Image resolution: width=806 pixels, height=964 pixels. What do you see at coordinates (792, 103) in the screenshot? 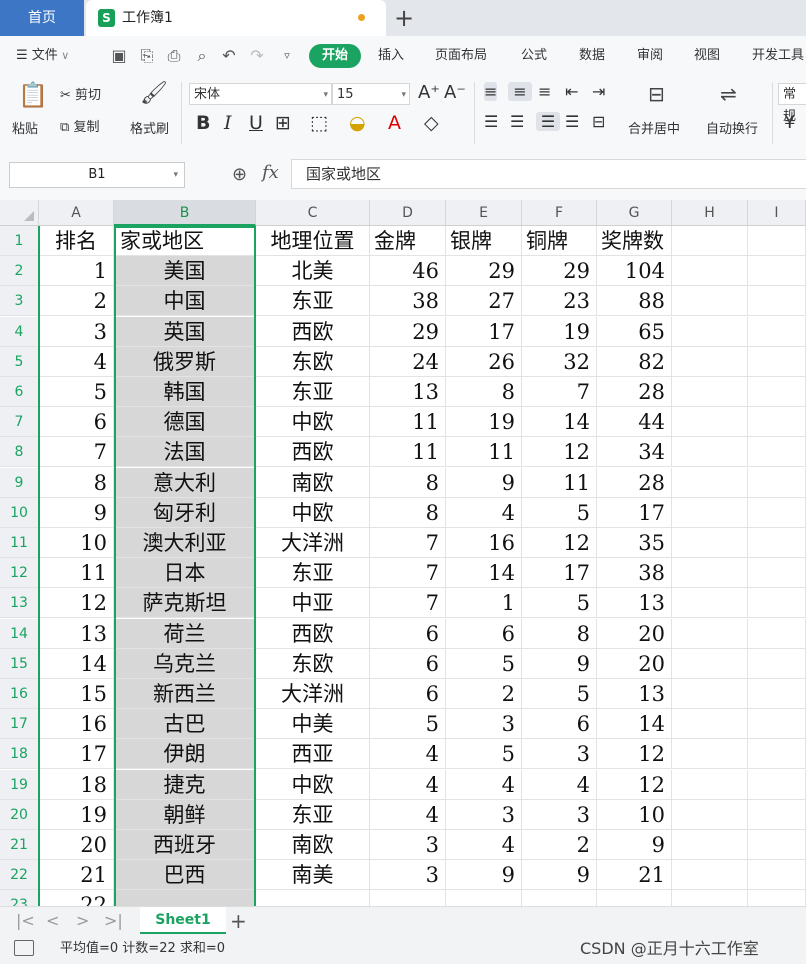
I see `number-format-select: 常规` at bounding box center [792, 103].